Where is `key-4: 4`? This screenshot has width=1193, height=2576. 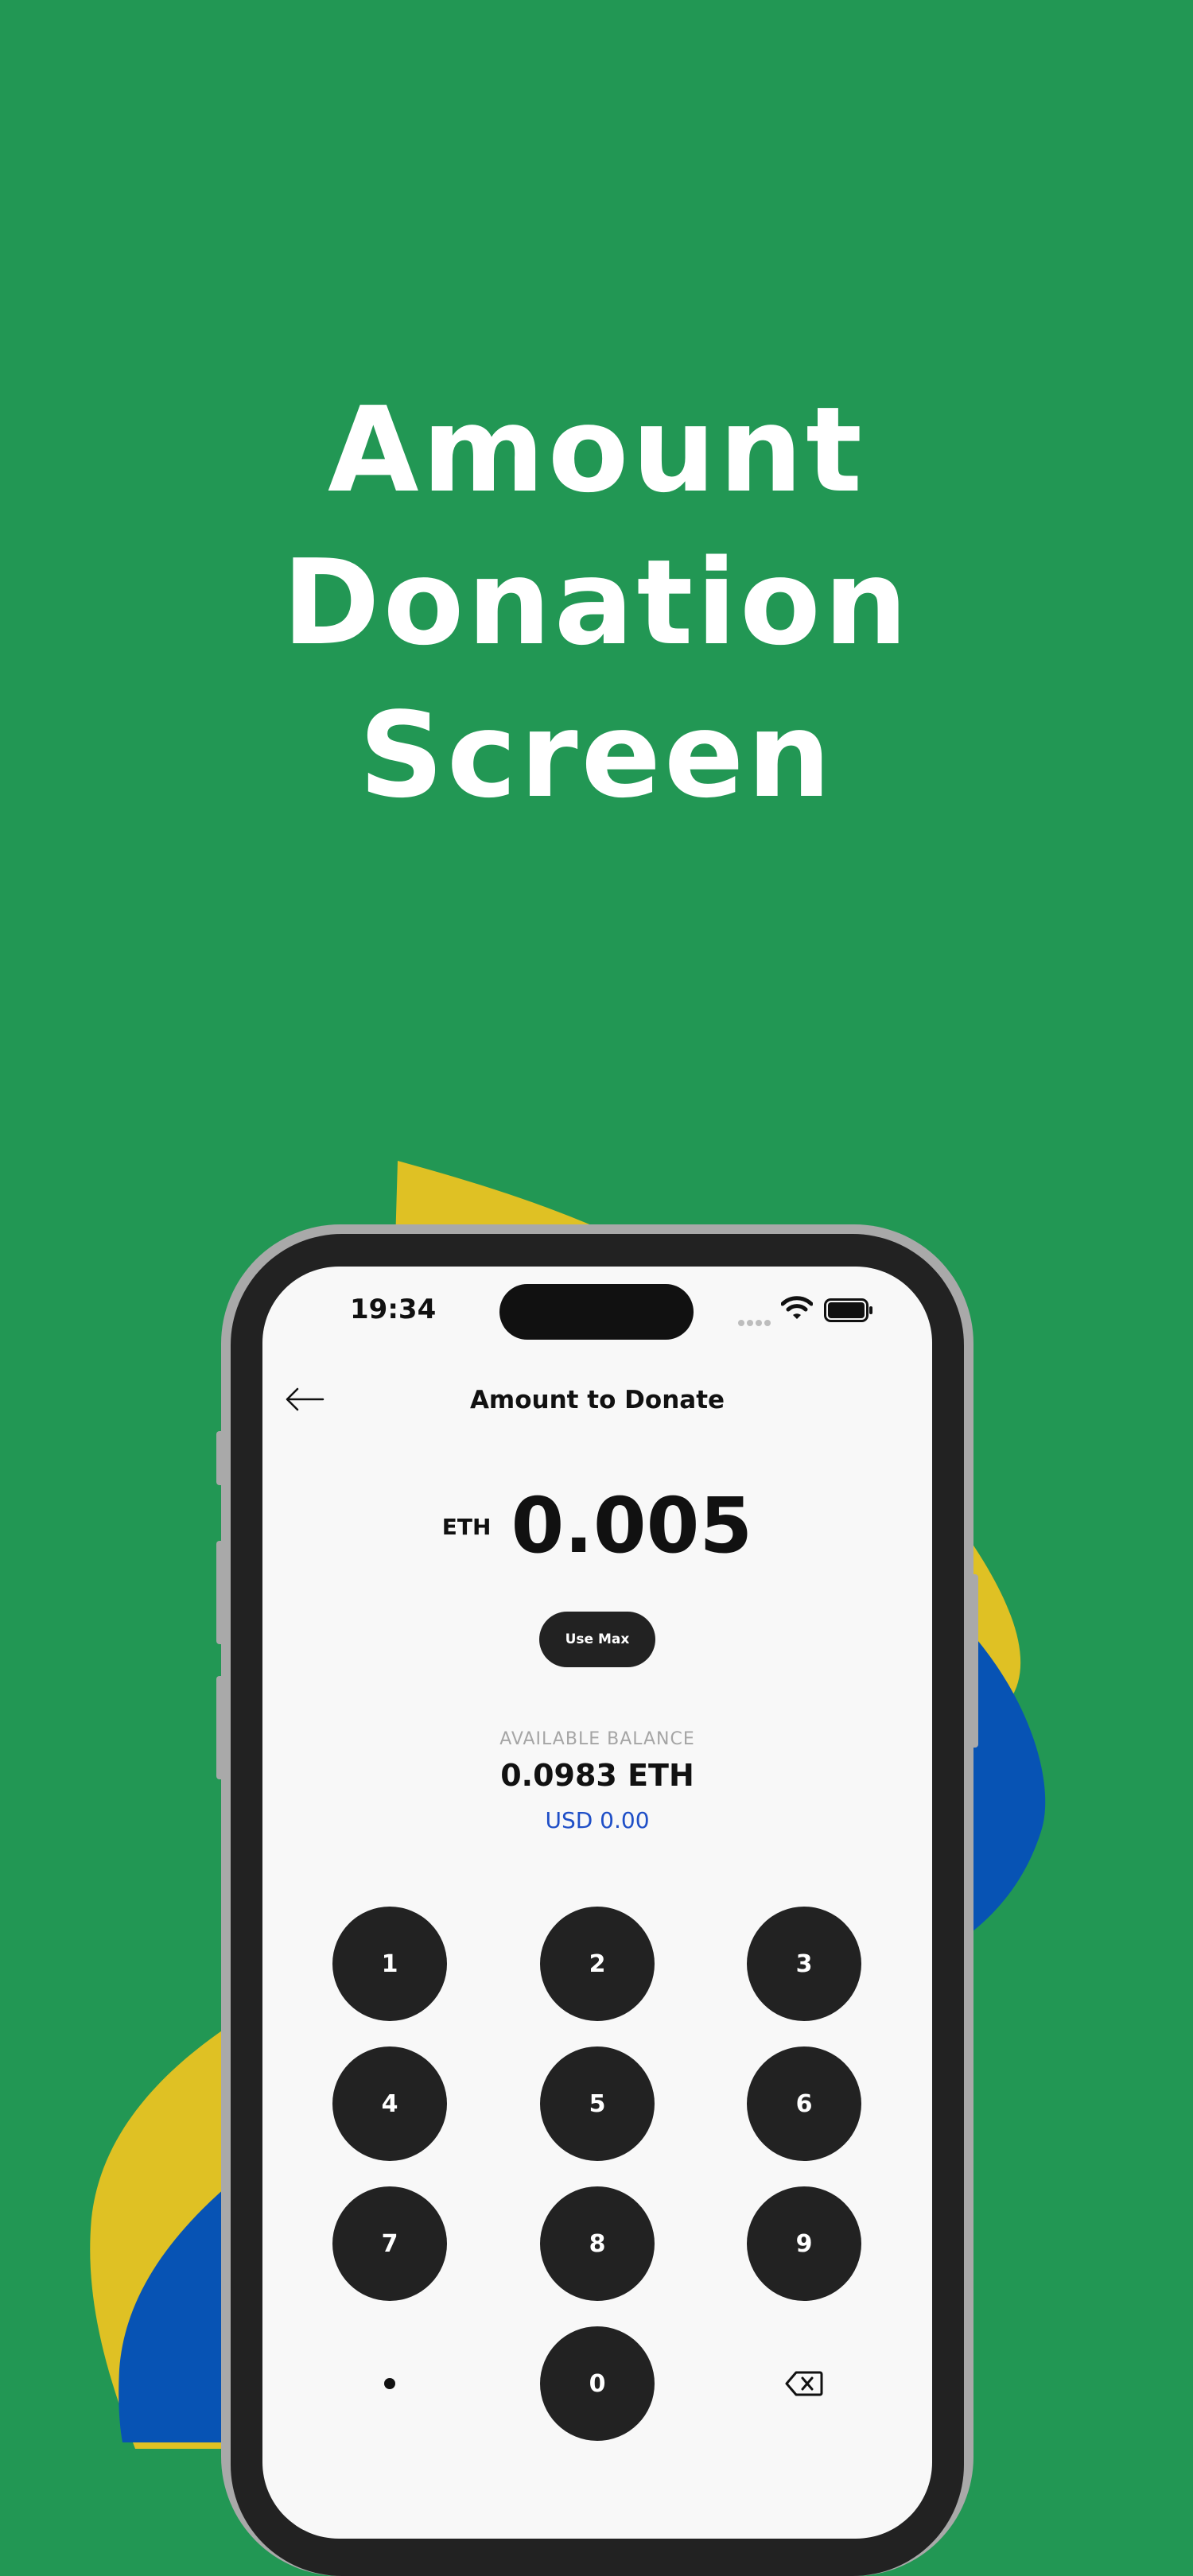
key-4: 4 is located at coordinates (389, 2103).